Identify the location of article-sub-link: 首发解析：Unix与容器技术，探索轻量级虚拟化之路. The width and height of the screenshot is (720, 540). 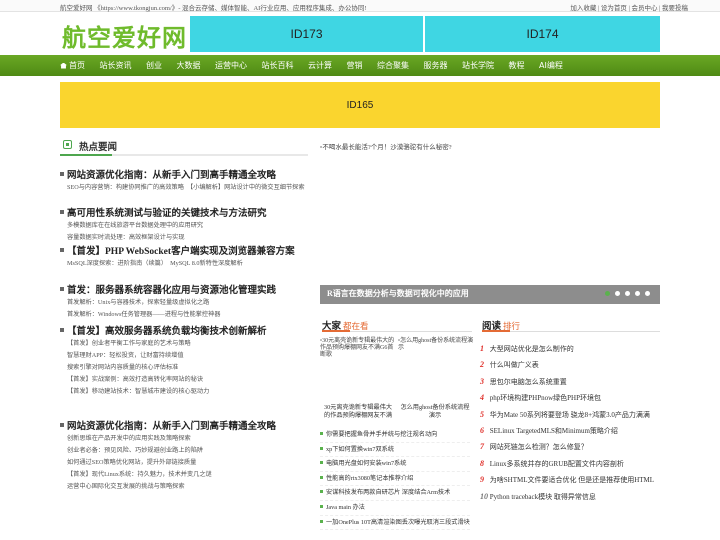
(188, 303).